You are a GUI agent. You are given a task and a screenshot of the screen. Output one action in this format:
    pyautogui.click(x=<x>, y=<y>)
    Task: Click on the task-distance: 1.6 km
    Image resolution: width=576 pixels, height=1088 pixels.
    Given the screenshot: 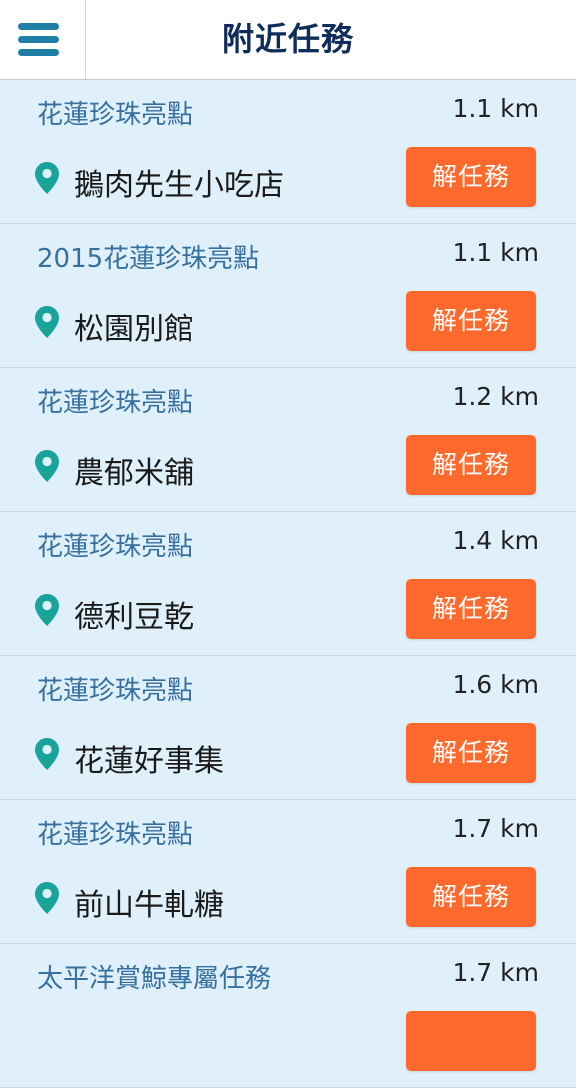 What is the action you would take?
    pyautogui.click(x=495, y=684)
    